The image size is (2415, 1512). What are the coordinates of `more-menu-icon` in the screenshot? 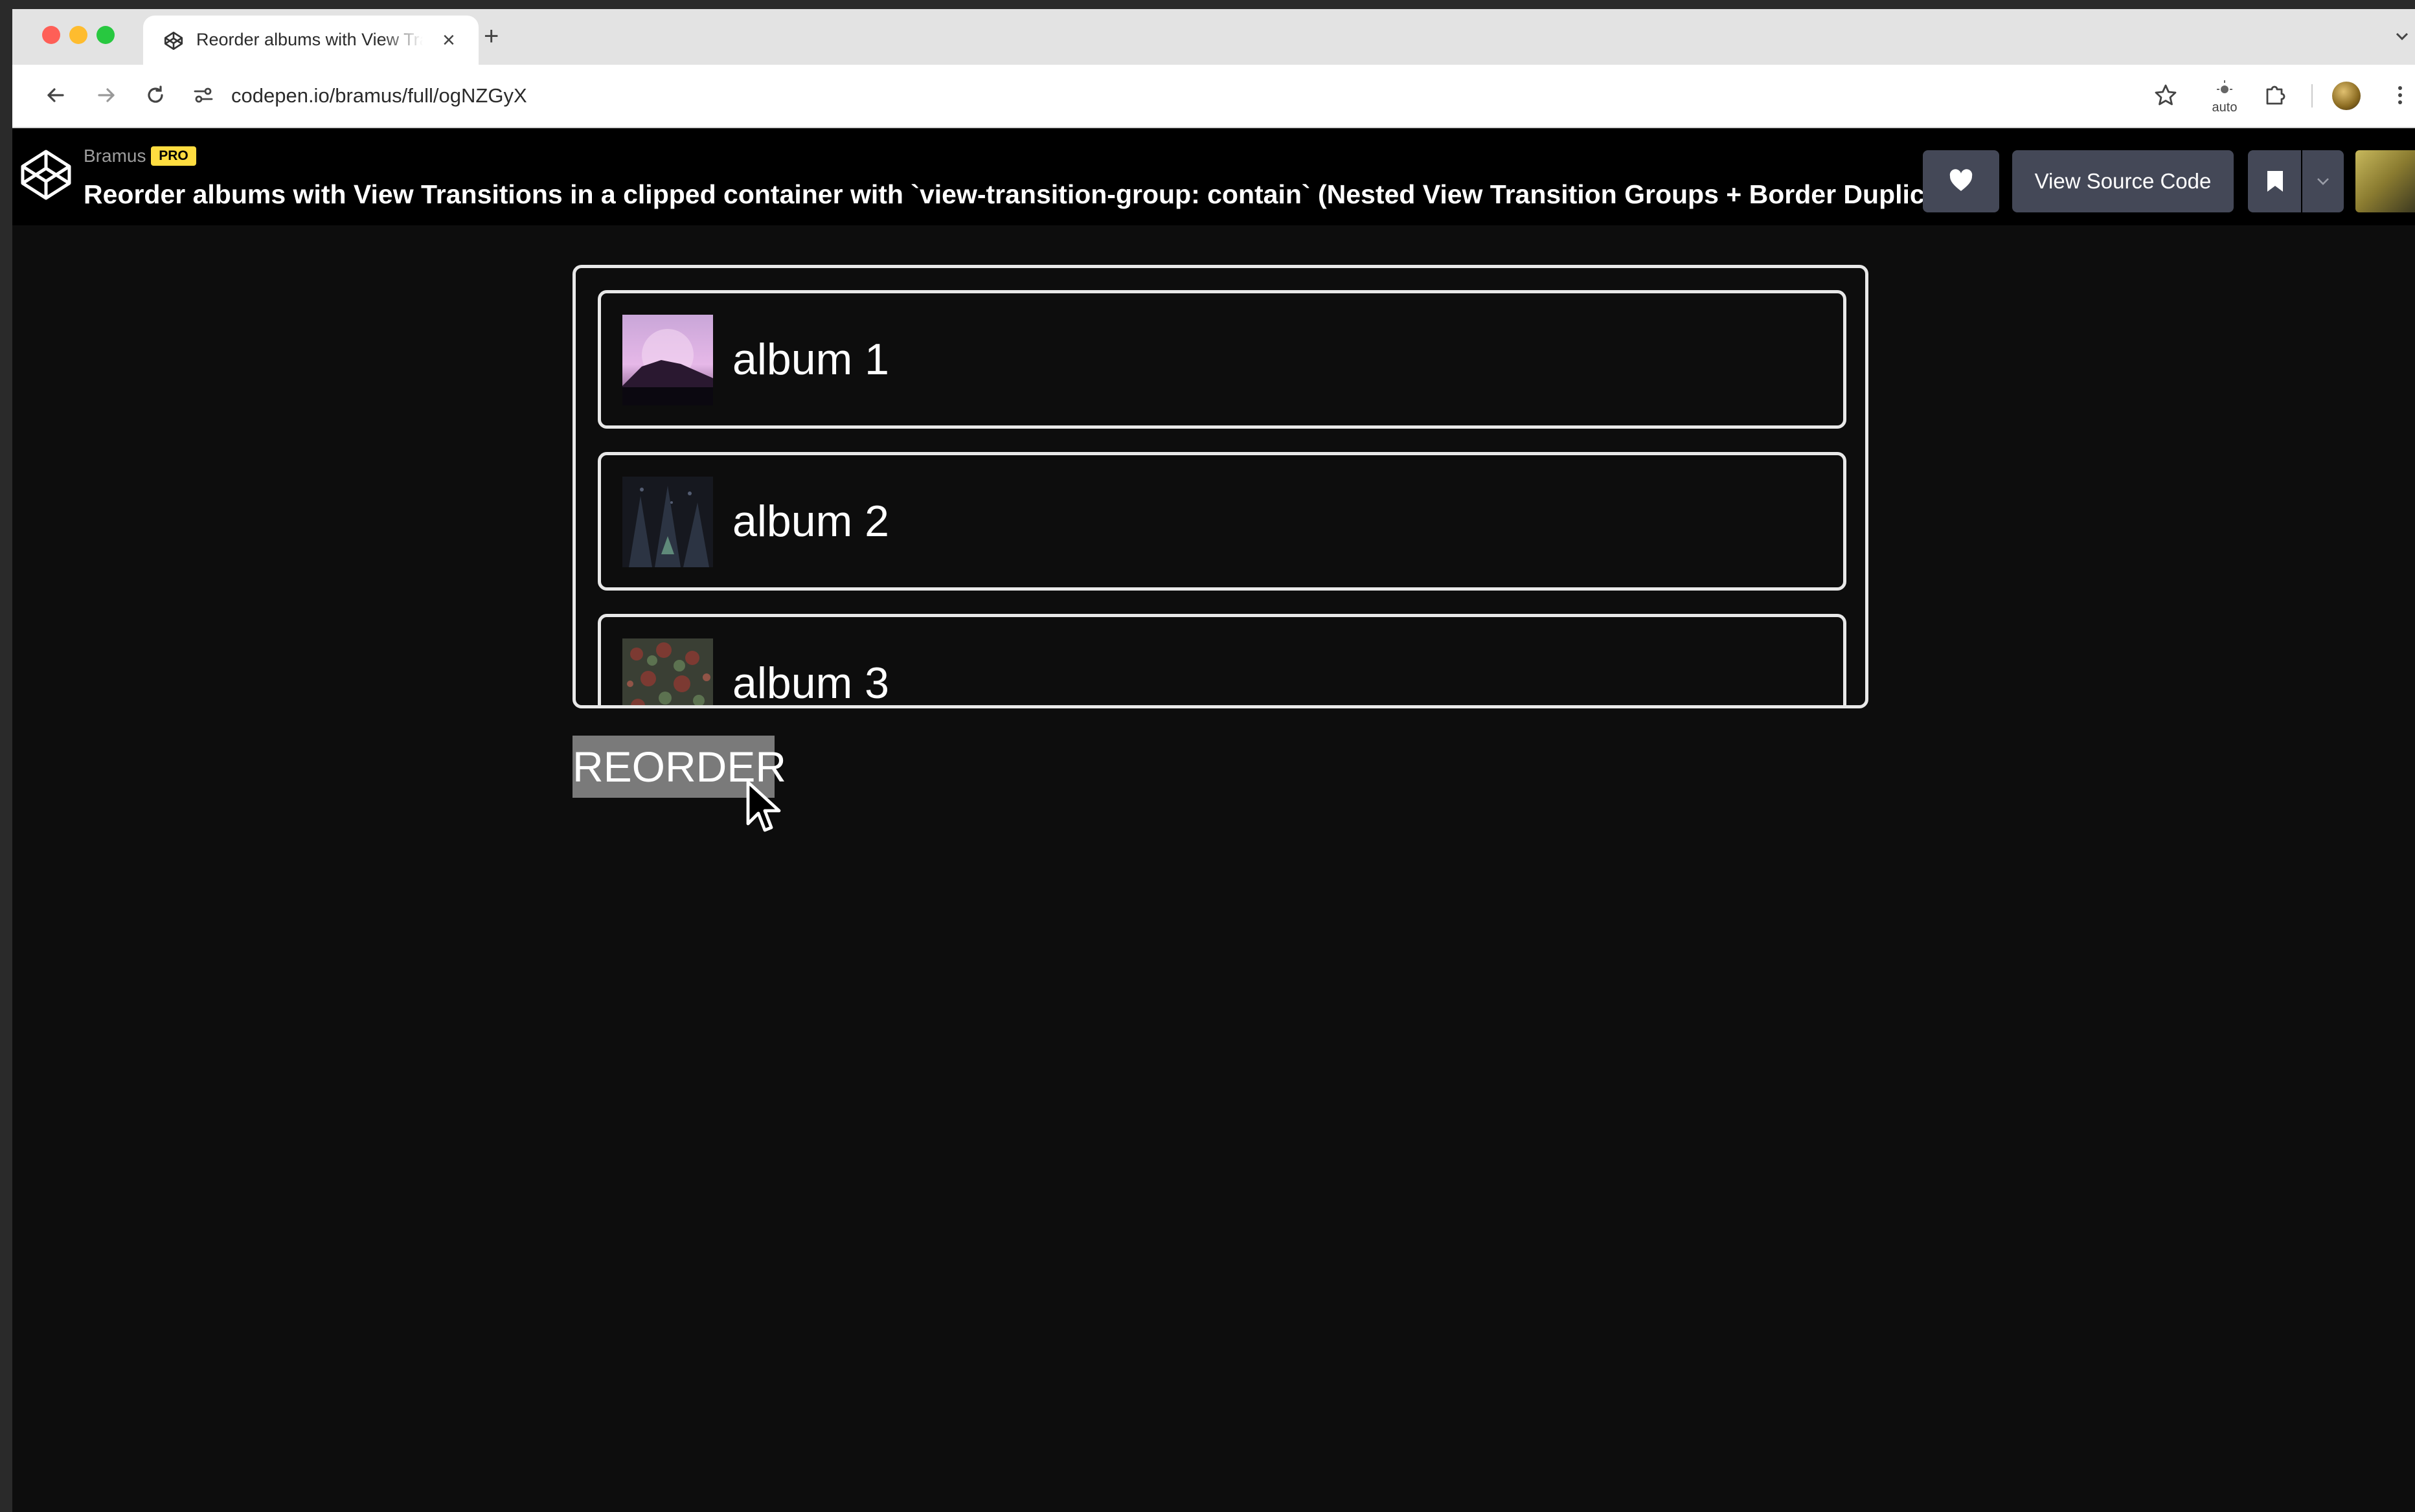 It's located at (2400, 95).